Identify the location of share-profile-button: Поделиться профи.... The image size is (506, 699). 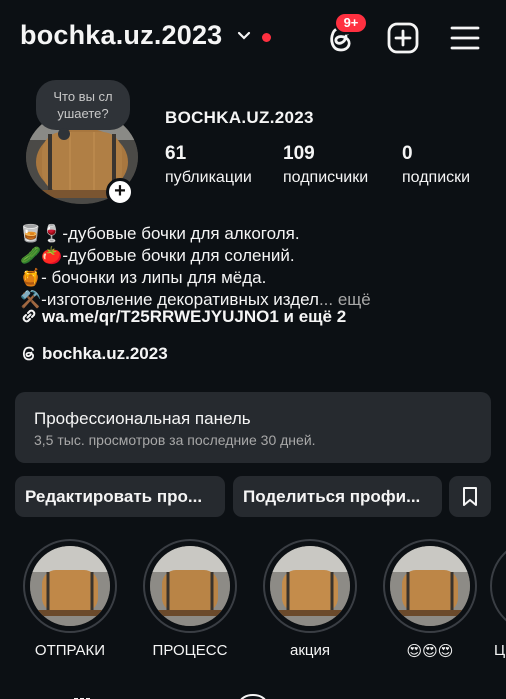
(337, 496).